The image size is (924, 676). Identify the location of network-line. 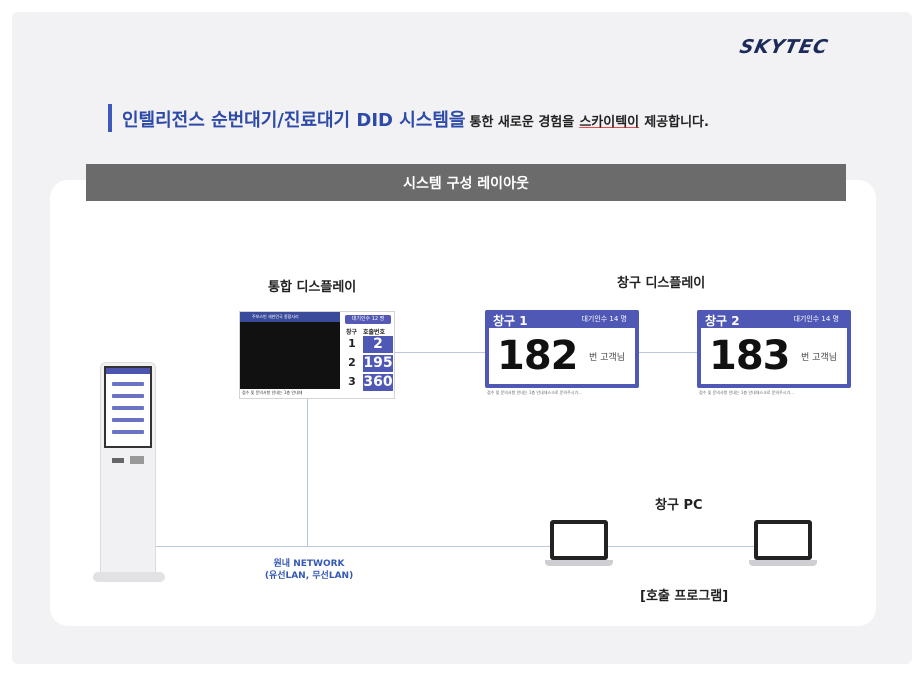
(455, 546).